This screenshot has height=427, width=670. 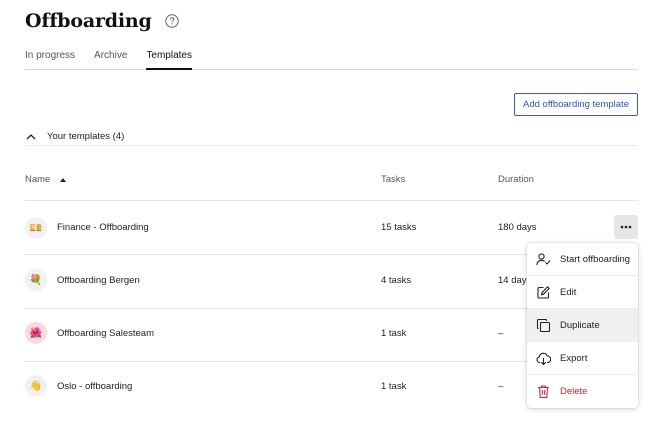 I want to click on menu-item-label: Start offboarding, so click(x=595, y=259).